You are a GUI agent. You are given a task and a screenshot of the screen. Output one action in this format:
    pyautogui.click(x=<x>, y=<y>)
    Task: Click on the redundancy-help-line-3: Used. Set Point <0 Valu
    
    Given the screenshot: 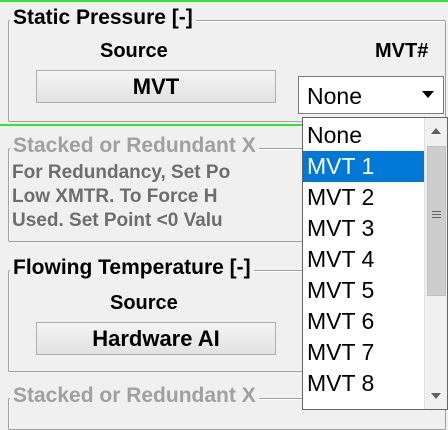 What is the action you would take?
    pyautogui.click(x=117, y=220)
    